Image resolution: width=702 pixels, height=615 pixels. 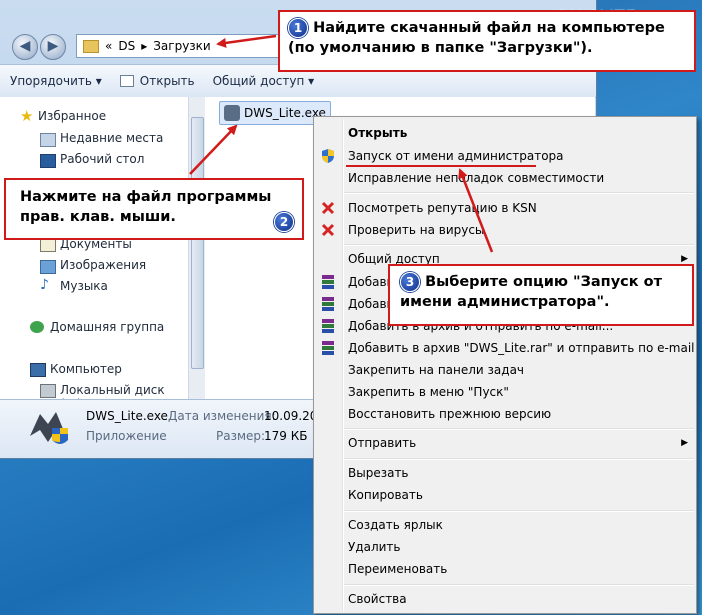 I want to click on window-icon, so click(x=126, y=81).